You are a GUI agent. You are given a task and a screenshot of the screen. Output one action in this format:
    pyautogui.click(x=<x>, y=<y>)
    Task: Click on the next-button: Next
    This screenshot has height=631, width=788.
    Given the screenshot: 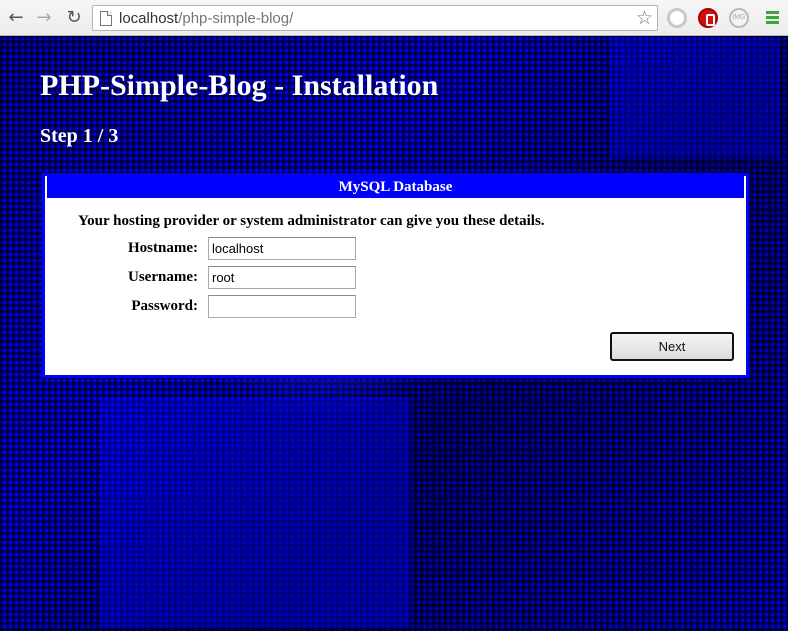 What is the action you would take?
    pyautogui.click(x=672, y=346)
    